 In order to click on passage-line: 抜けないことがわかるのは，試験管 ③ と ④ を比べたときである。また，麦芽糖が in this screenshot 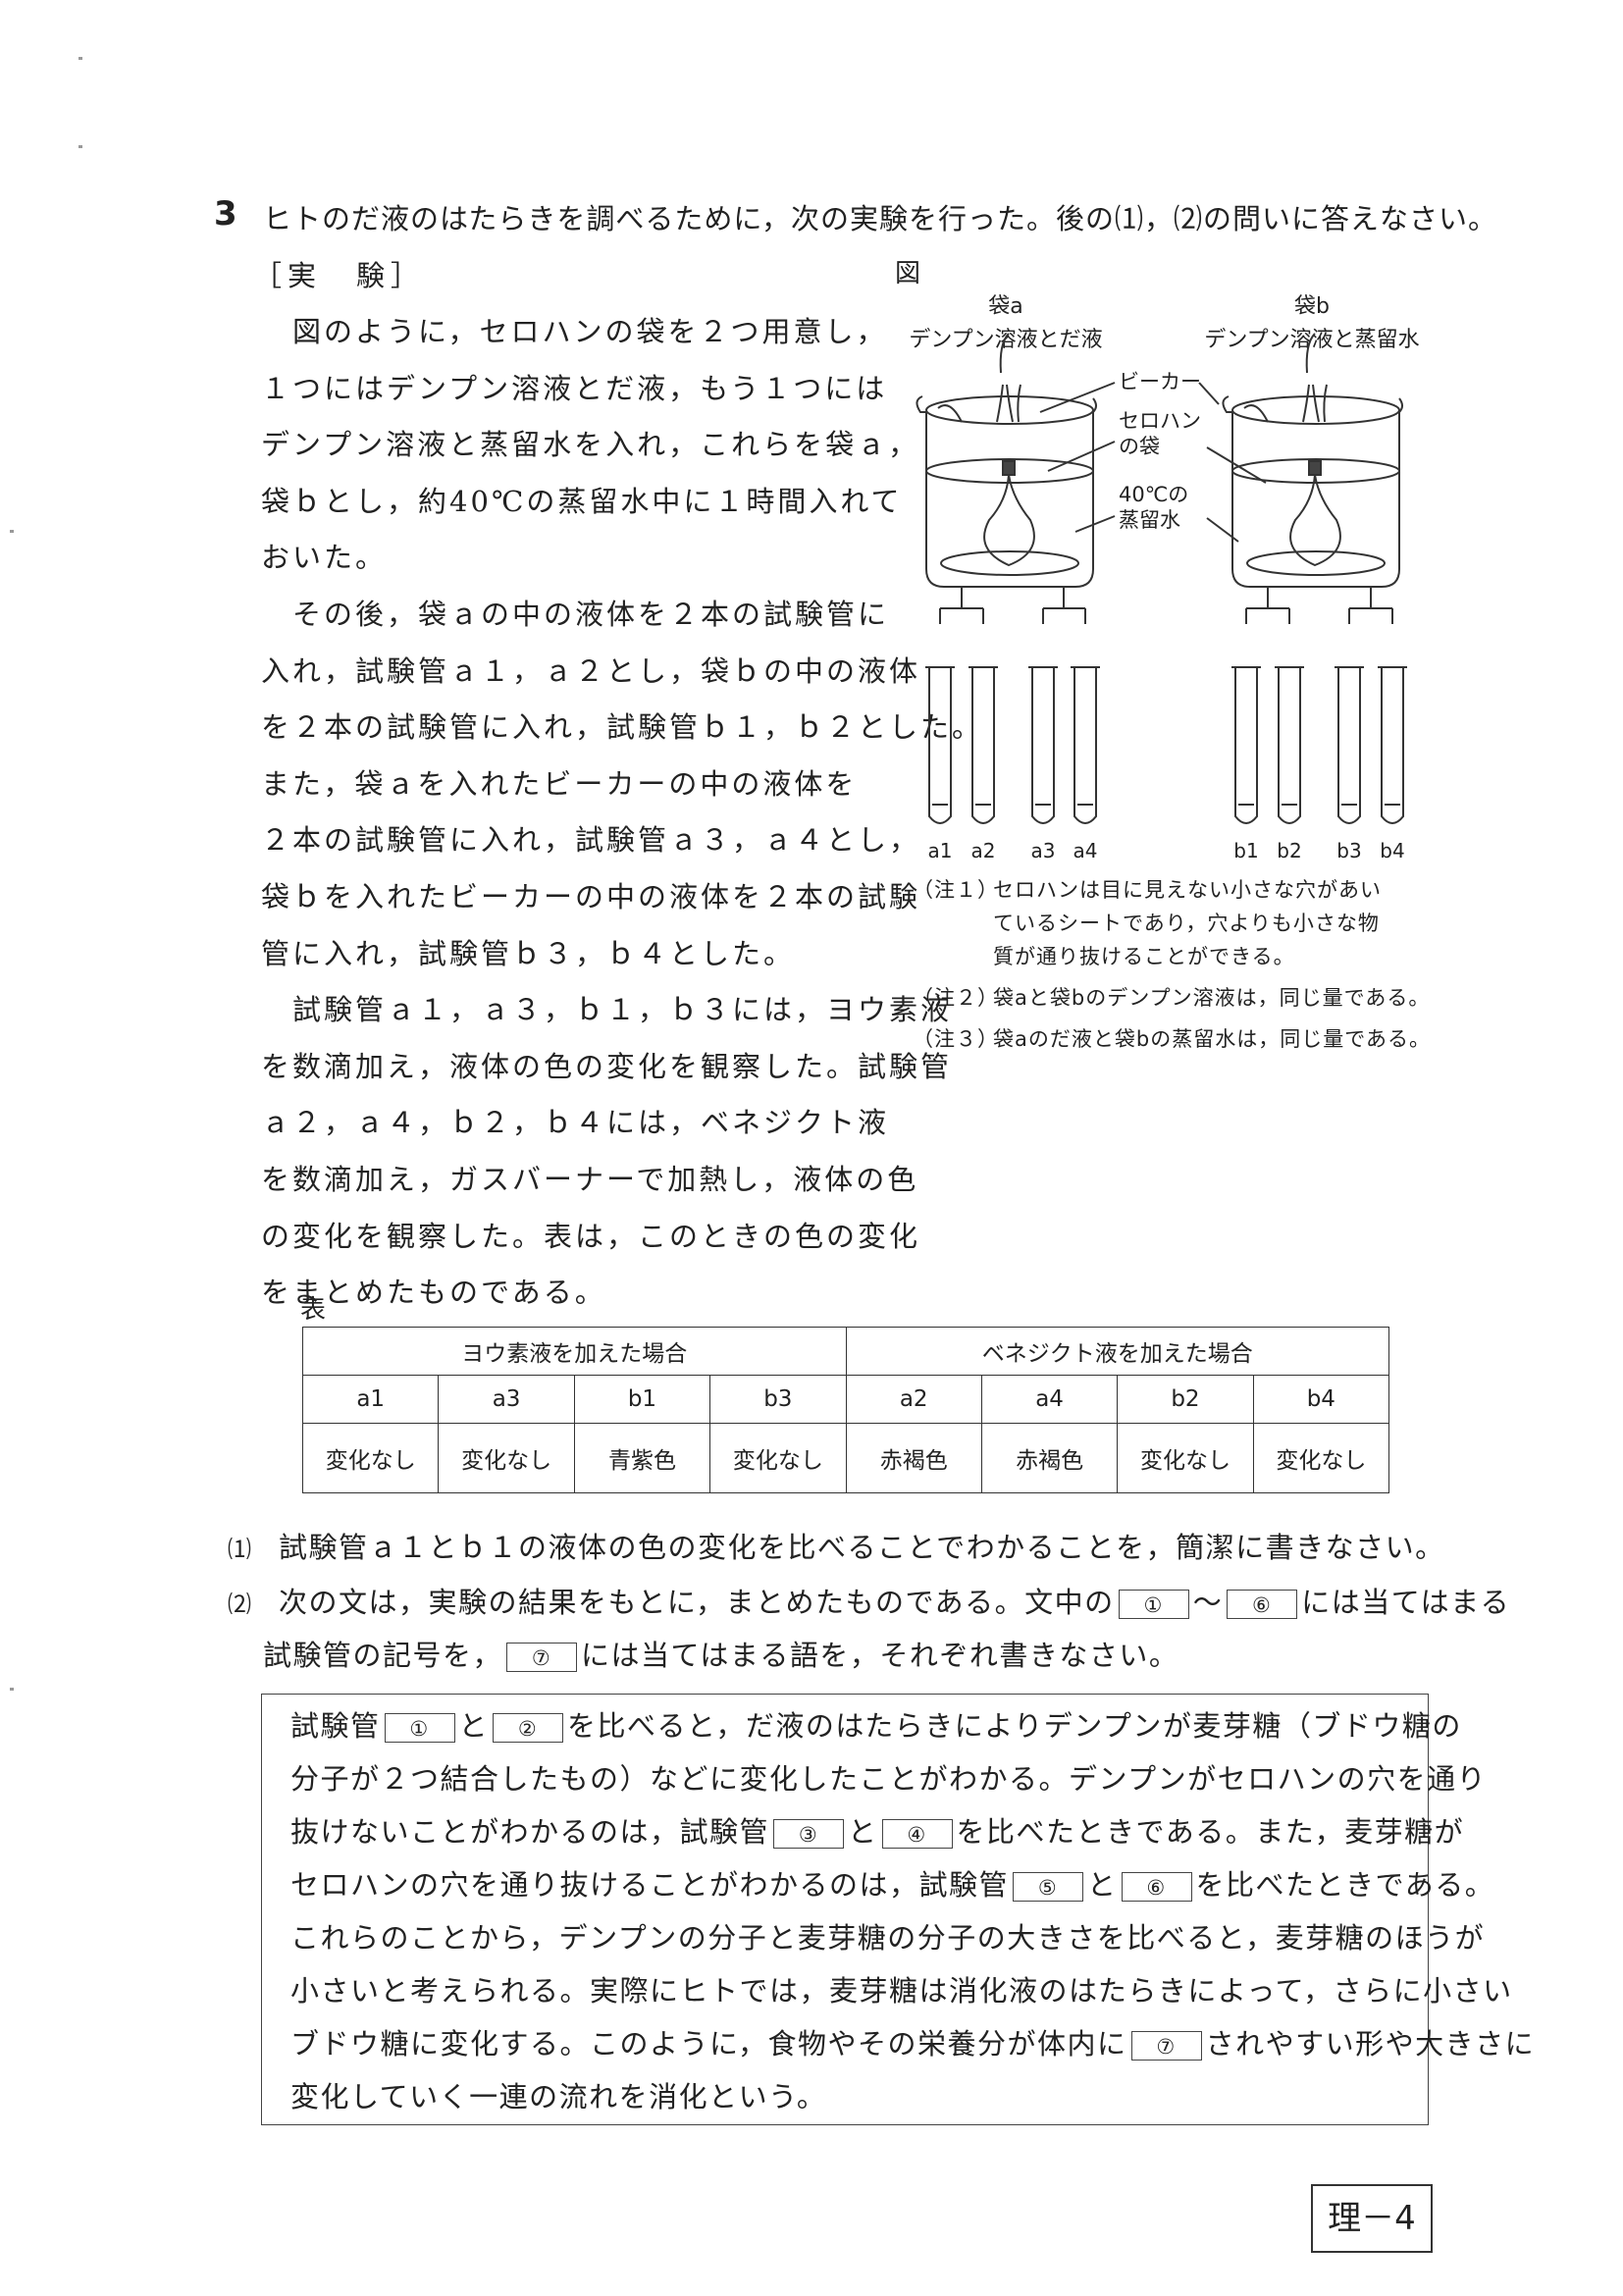, I will do `click(876, 1831)`.